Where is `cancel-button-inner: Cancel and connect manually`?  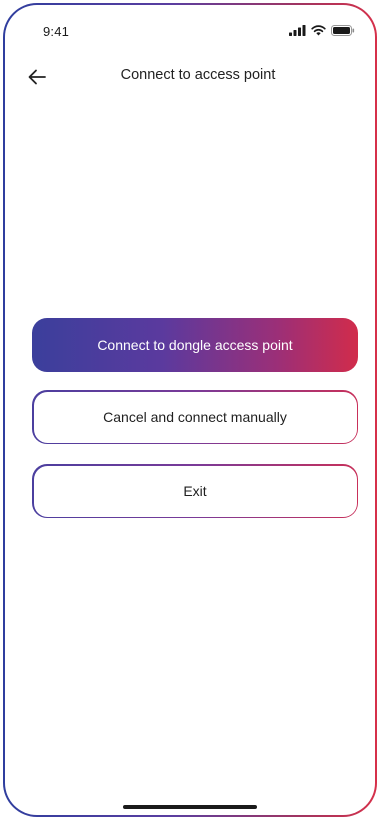 cancel-button-inner: Cancel and connect manually is located at coordinates (195, 417).